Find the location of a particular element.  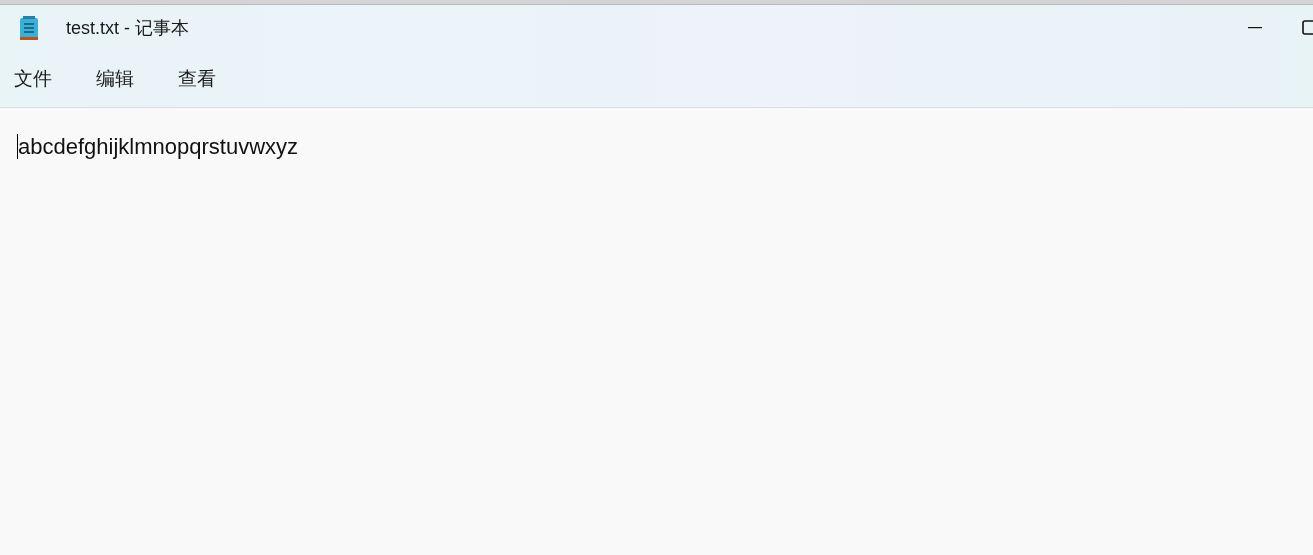

menu-item: 文件 is located at coordinates (33, 78).